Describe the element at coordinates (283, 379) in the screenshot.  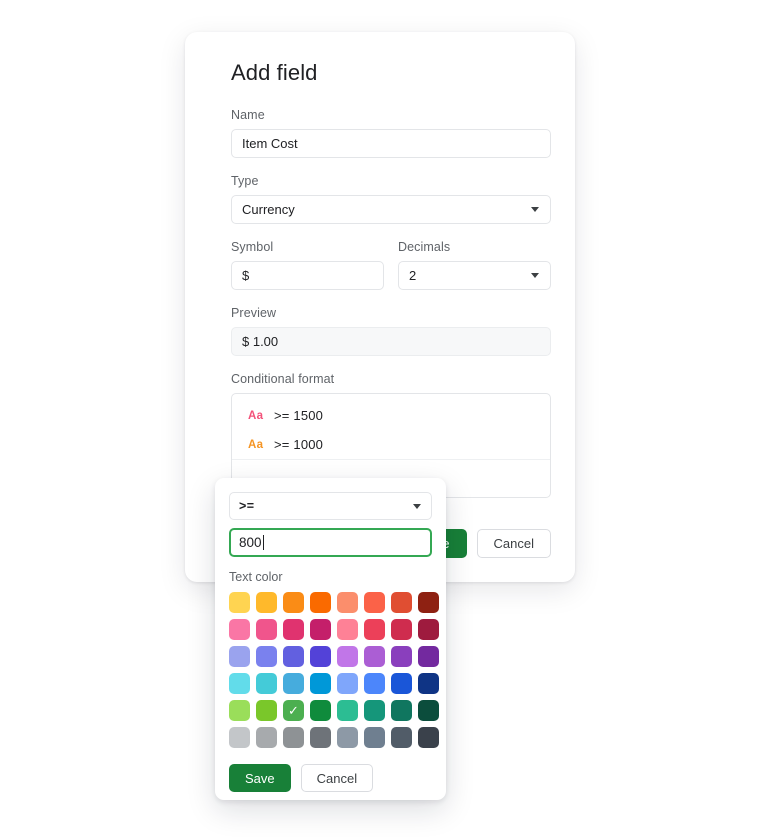
I see `conditional-format-label: Conditional format` at that location.